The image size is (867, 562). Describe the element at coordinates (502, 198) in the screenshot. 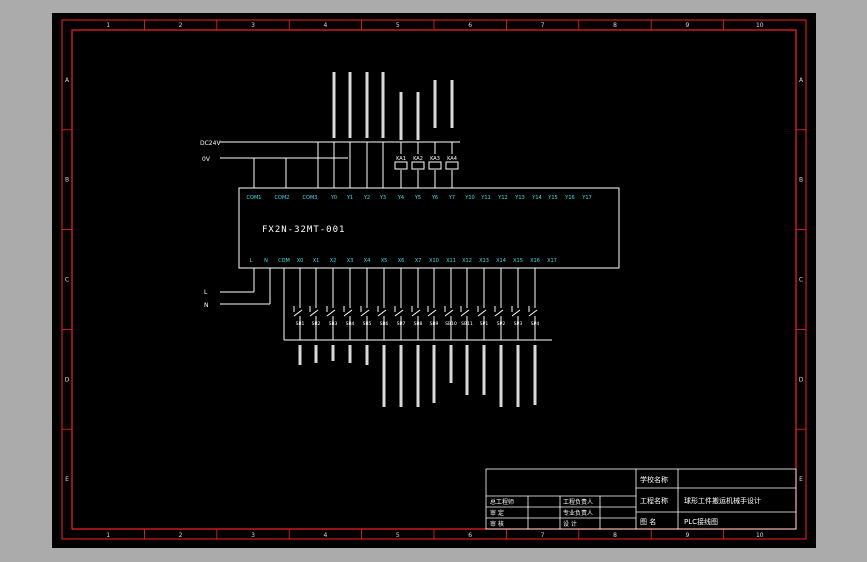

I see `plc-terminal-y12: Y12` at that location.